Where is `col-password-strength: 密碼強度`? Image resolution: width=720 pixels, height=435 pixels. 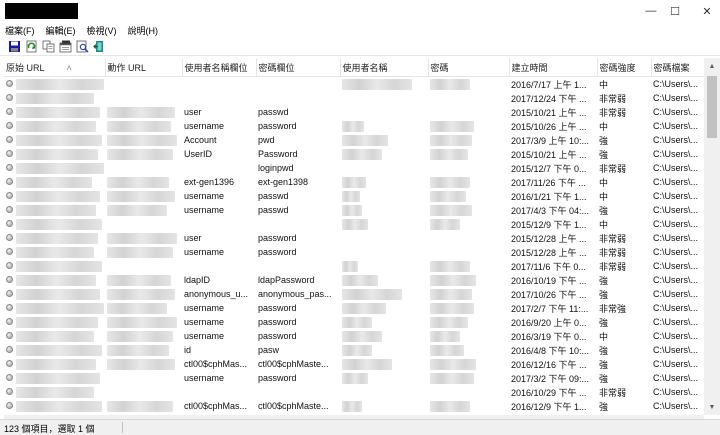
col-password-strength: 密碼強度 is located at coordinates (624, 67).